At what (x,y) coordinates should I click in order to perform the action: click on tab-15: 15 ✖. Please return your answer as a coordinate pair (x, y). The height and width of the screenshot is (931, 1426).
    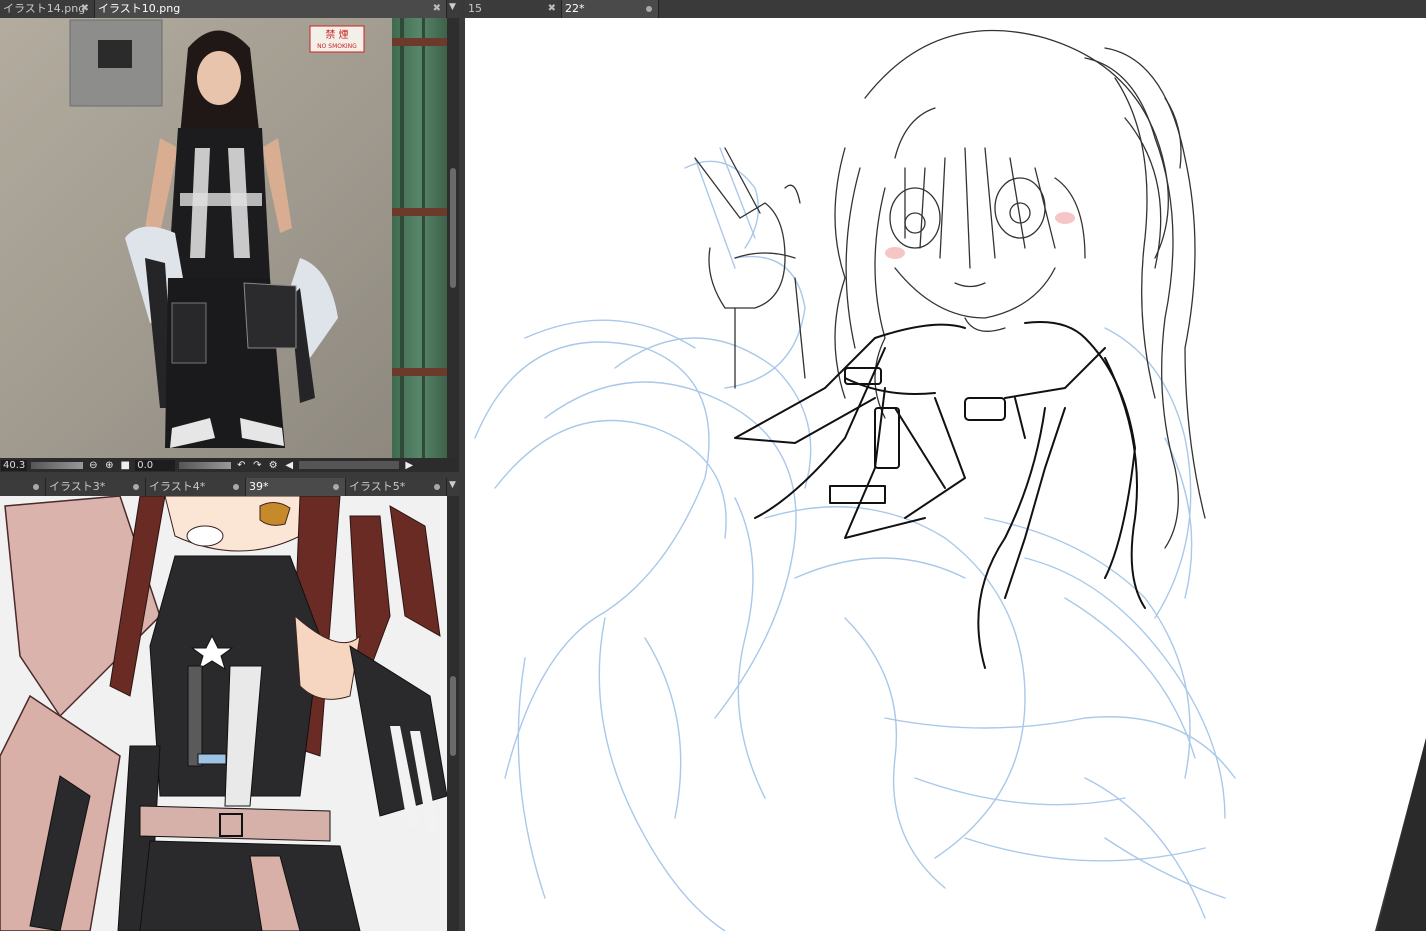
    Looking at the image, I should click on (513, 9).